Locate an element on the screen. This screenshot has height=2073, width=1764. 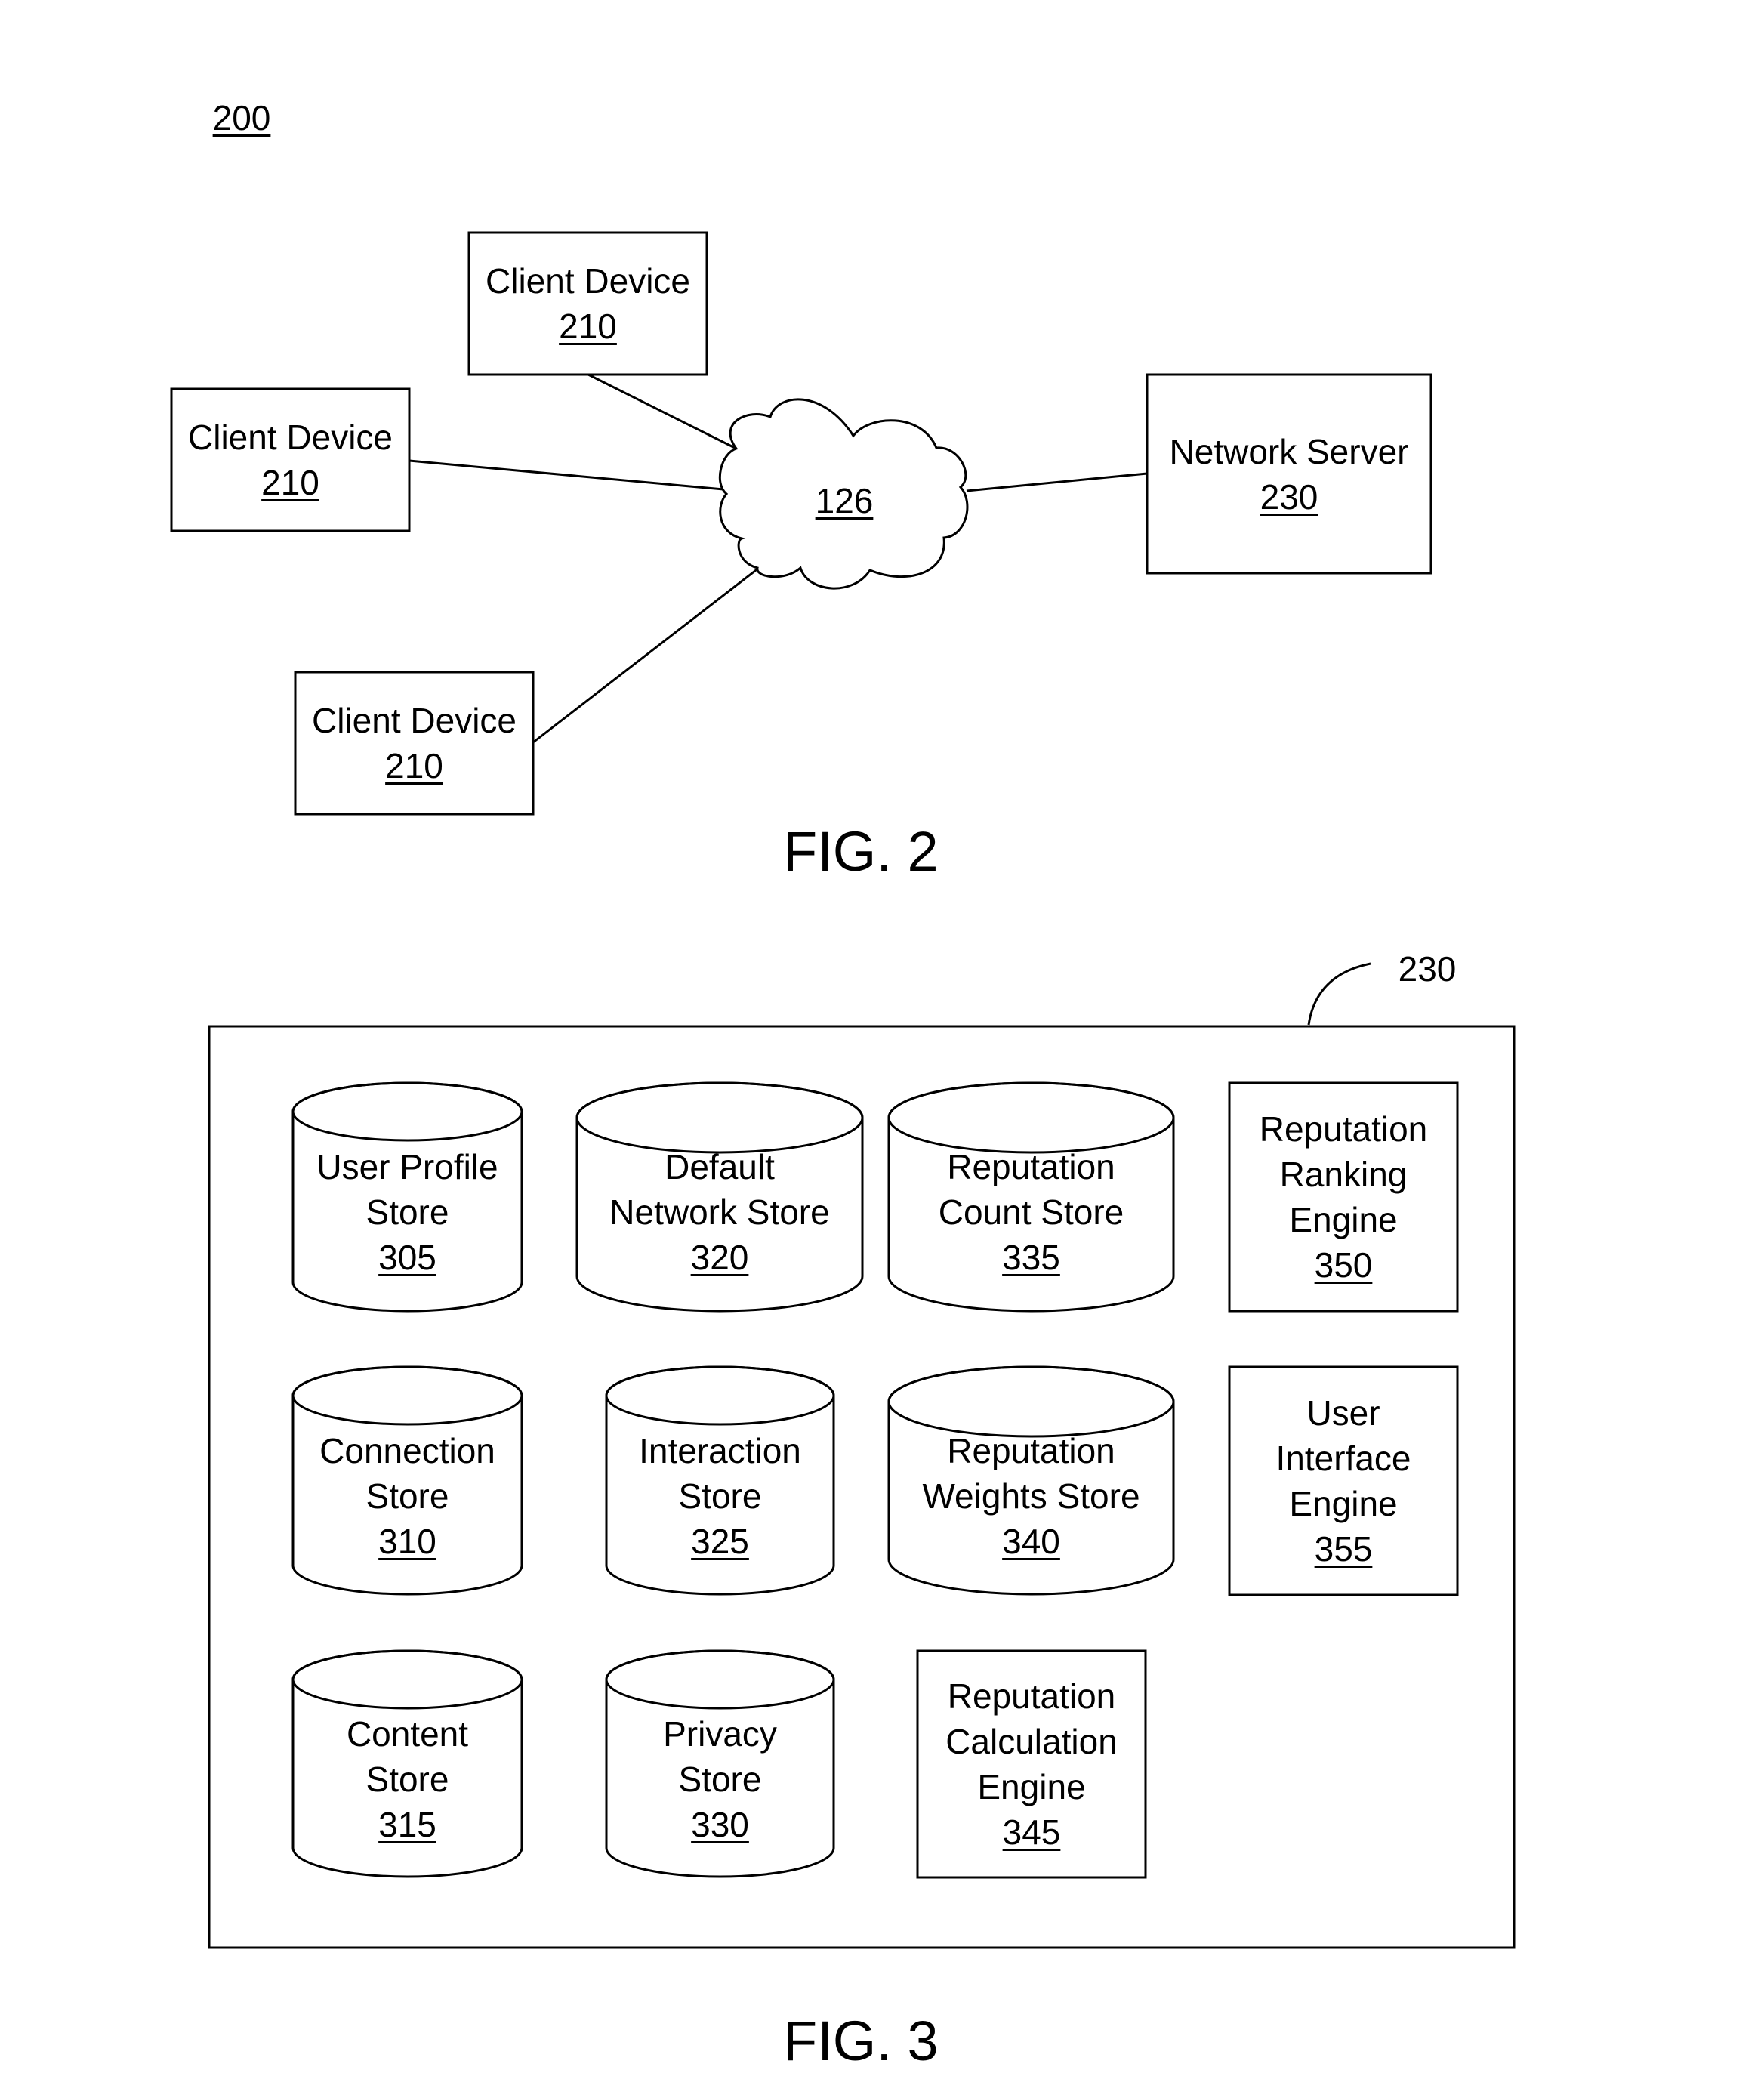
network-ref: 126 is located at coordinates (844, 500).